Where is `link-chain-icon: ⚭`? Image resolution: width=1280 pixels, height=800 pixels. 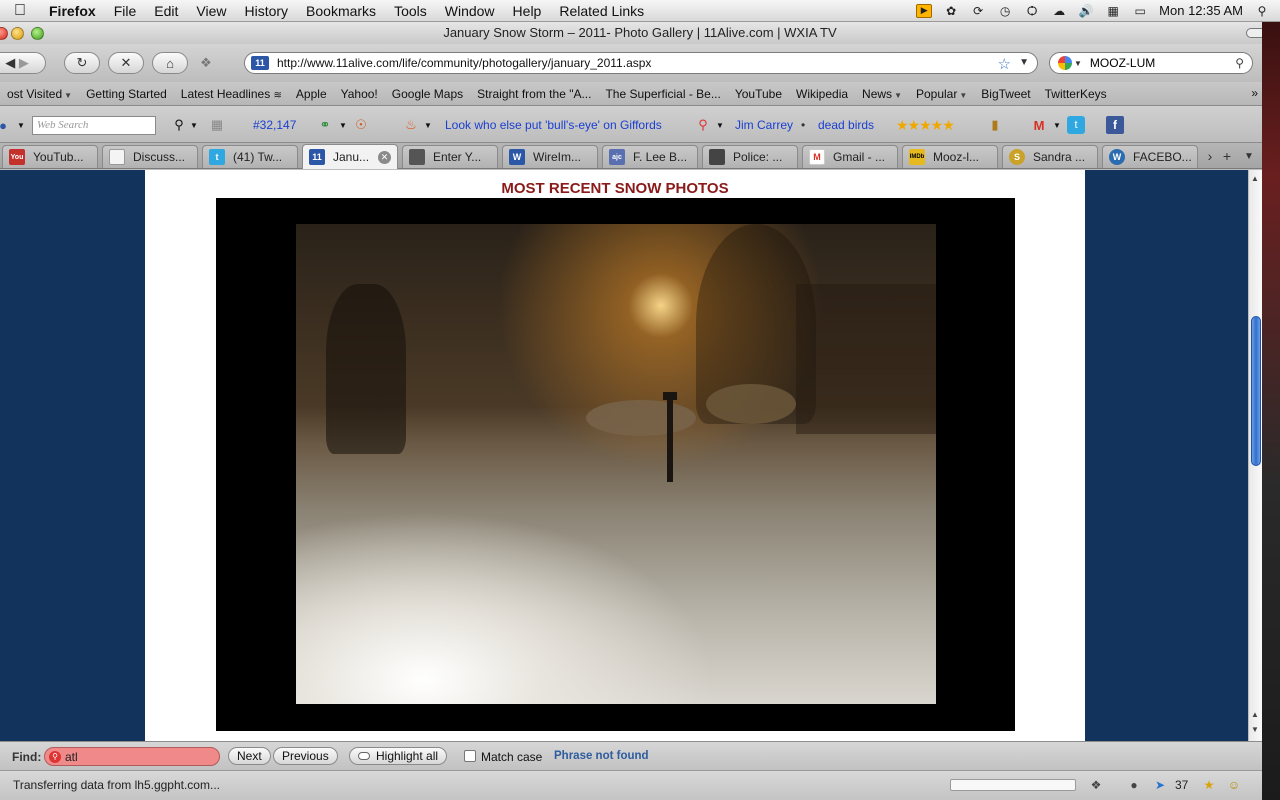 link-chain-icon: ⚭ is located at coordinates (325, 125).